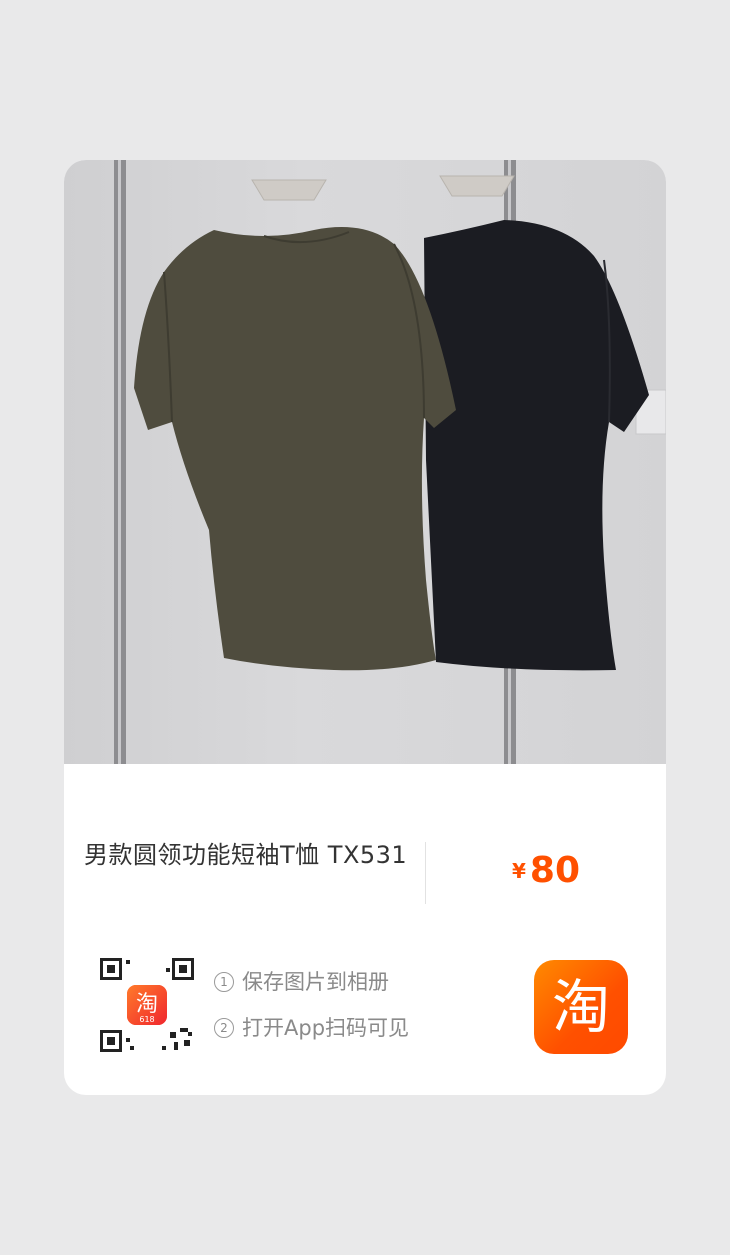  I want to click on product-title: 男款圆领功能短袖T恤 TX531, so click(246, 855).